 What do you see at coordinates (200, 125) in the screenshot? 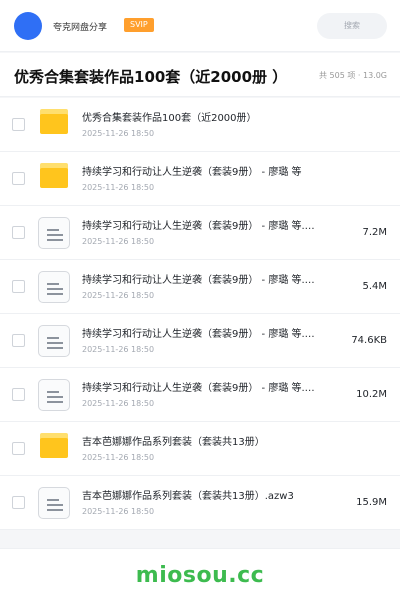
I see `list-item: 优秀合集套装作品100套（近2000册） 2025-11-26 18:50` at bounding box center [200, 125].